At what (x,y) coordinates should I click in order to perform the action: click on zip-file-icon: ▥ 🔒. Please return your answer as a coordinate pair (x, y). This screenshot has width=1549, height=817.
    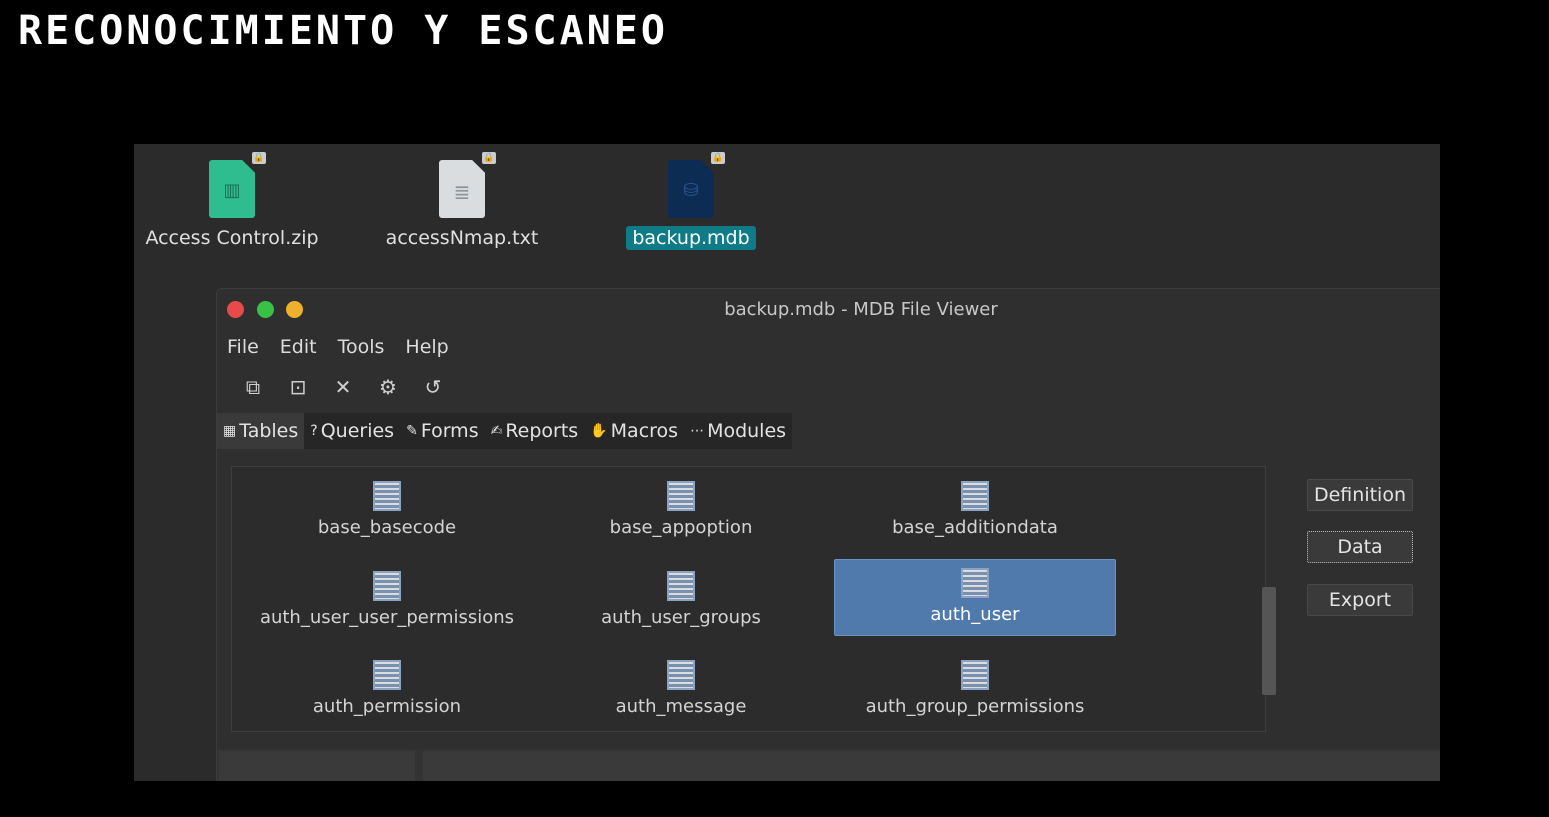
    Looking at the image, I should click on (237, 186).